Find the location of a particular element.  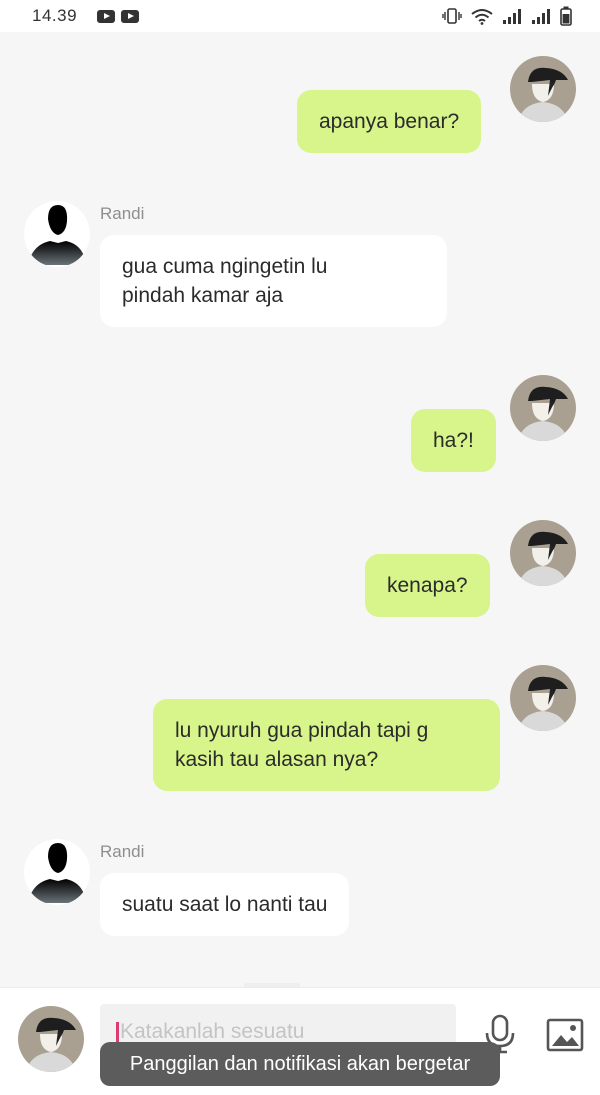

image-icon is located at coordinates (565, 1035).